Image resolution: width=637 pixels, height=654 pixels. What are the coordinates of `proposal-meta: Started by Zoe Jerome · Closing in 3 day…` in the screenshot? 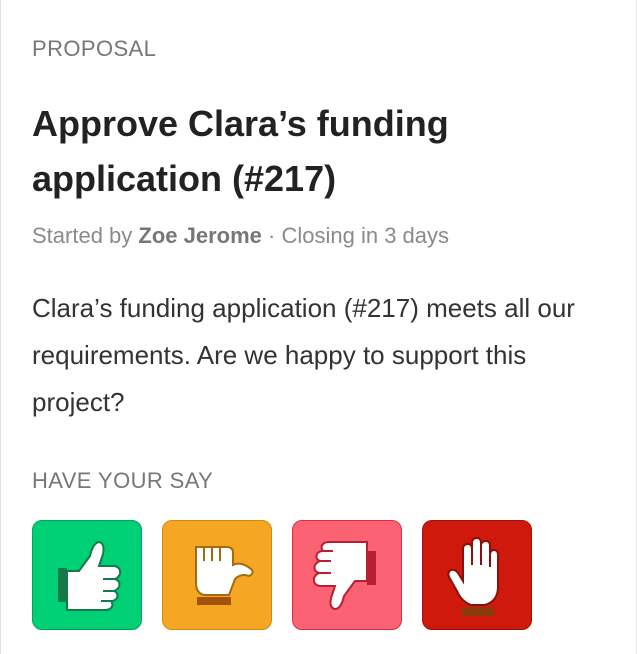 It's located at (240, 236).